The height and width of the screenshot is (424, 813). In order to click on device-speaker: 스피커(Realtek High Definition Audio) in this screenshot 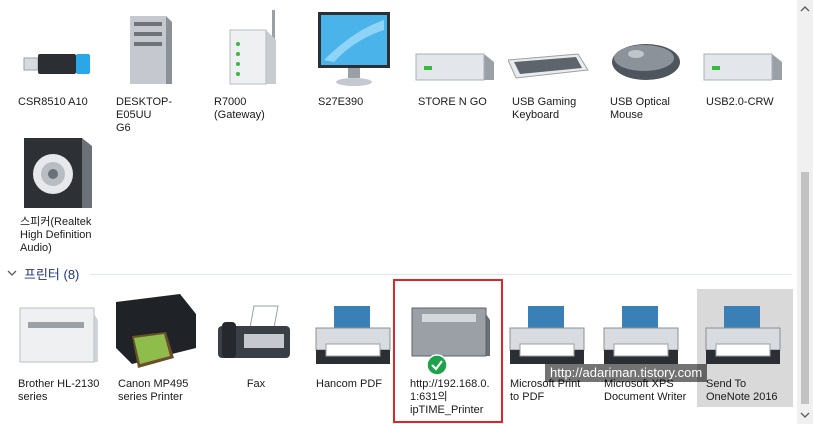, I will do `click(58, 195)`.